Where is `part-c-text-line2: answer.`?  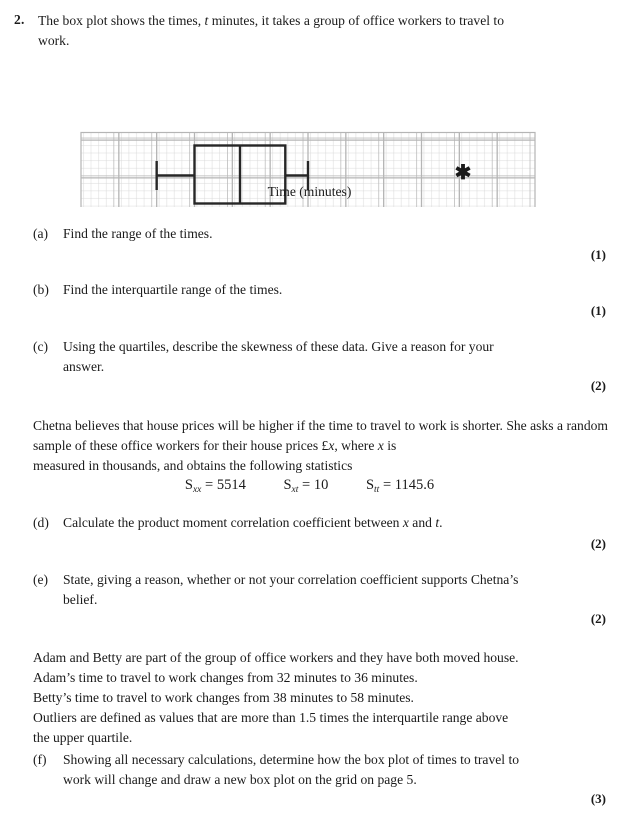 part-c-text-line2: answer. is located at coordinates (84, 366).